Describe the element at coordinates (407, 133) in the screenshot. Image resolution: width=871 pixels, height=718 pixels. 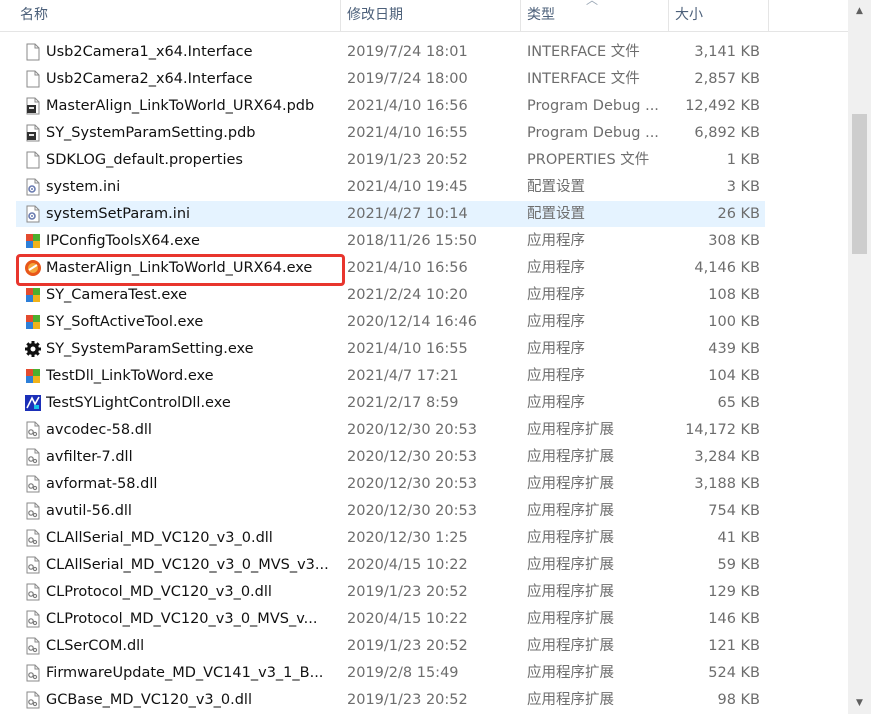
I see `file-modified-date: 2021/4/10 16:55` at that location.